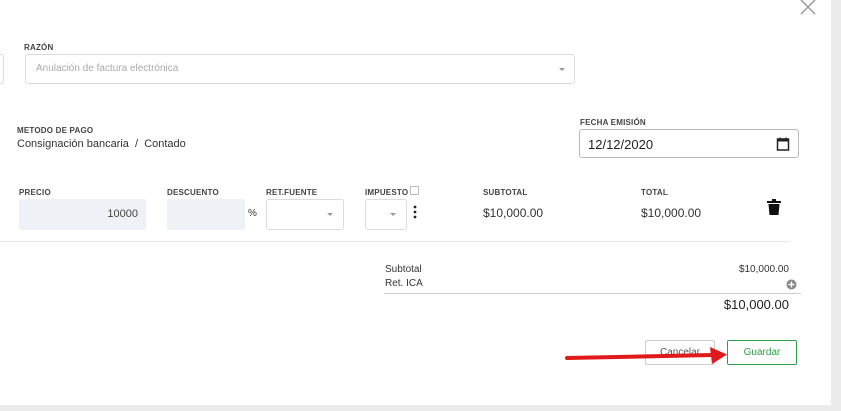  I want to click on descuento-input, so click(206, 214).